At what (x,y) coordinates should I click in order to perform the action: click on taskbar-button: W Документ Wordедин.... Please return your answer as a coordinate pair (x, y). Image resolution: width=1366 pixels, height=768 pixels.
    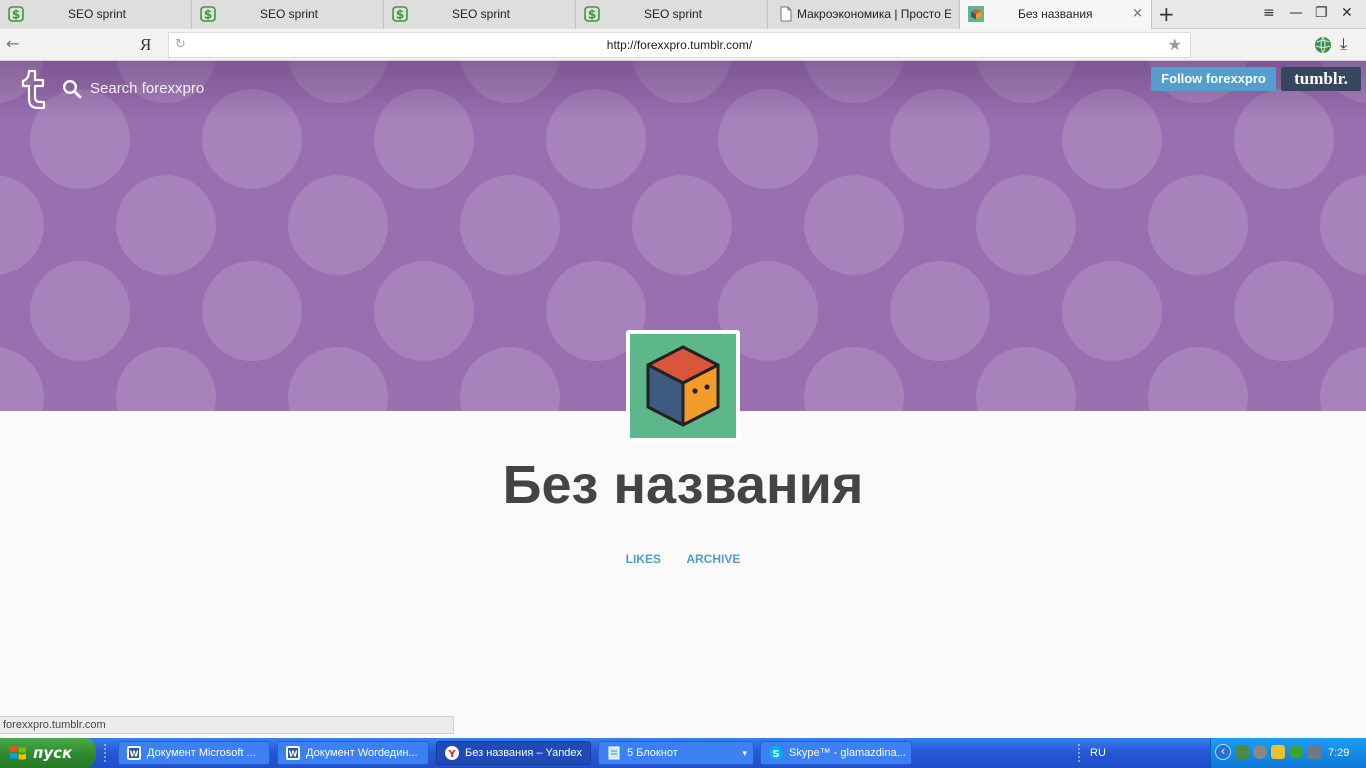
    Looking at the image, I should click on (353, 753).